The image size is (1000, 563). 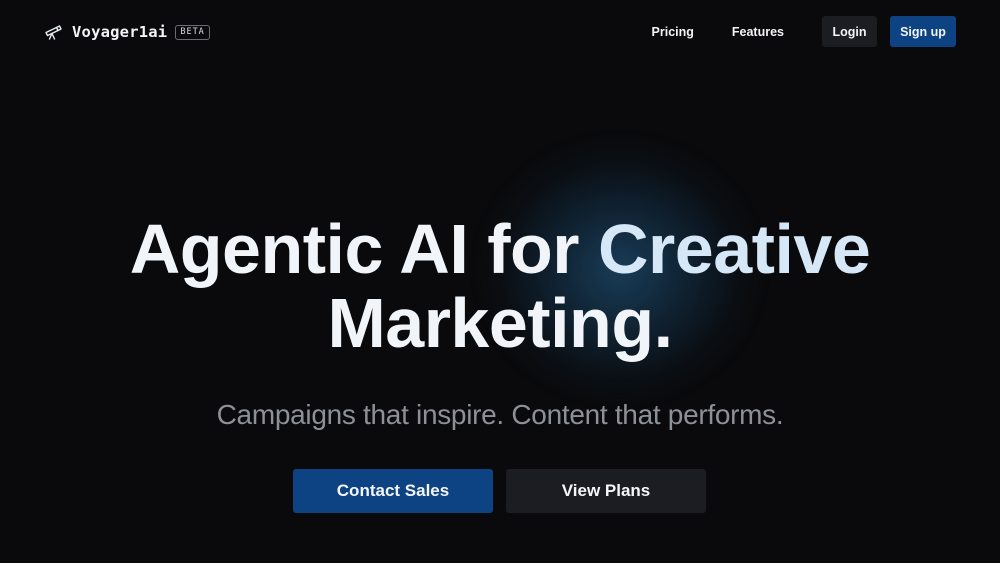 What do you see at coordinates (500, 323) in the screenshot?
I see `hero-title-line2: Marketing.` at bounding box center [500, 323].